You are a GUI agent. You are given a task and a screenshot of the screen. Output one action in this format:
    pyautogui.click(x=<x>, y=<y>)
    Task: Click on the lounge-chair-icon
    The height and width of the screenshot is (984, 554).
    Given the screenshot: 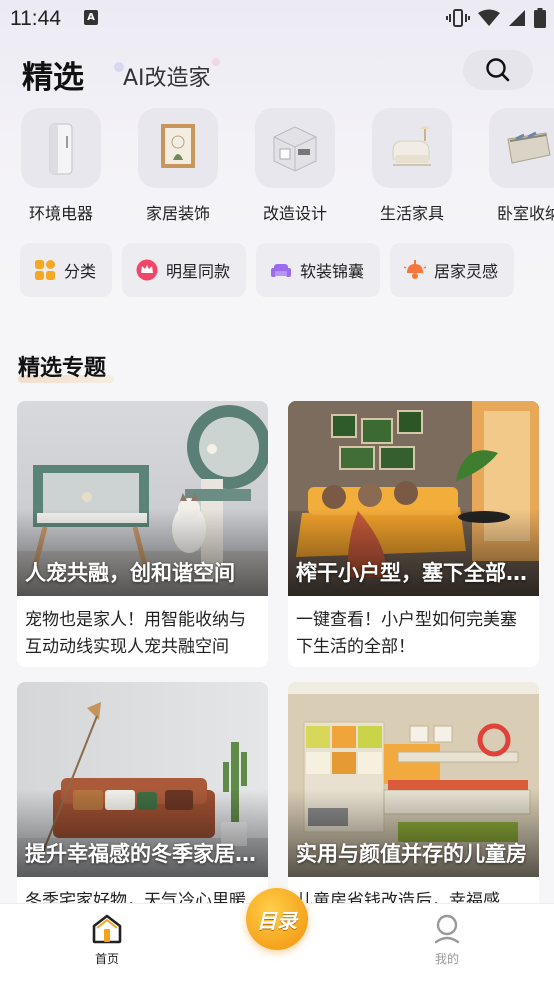 What is the action you would take?
    pyautogui.click(x=411, y=146)
    